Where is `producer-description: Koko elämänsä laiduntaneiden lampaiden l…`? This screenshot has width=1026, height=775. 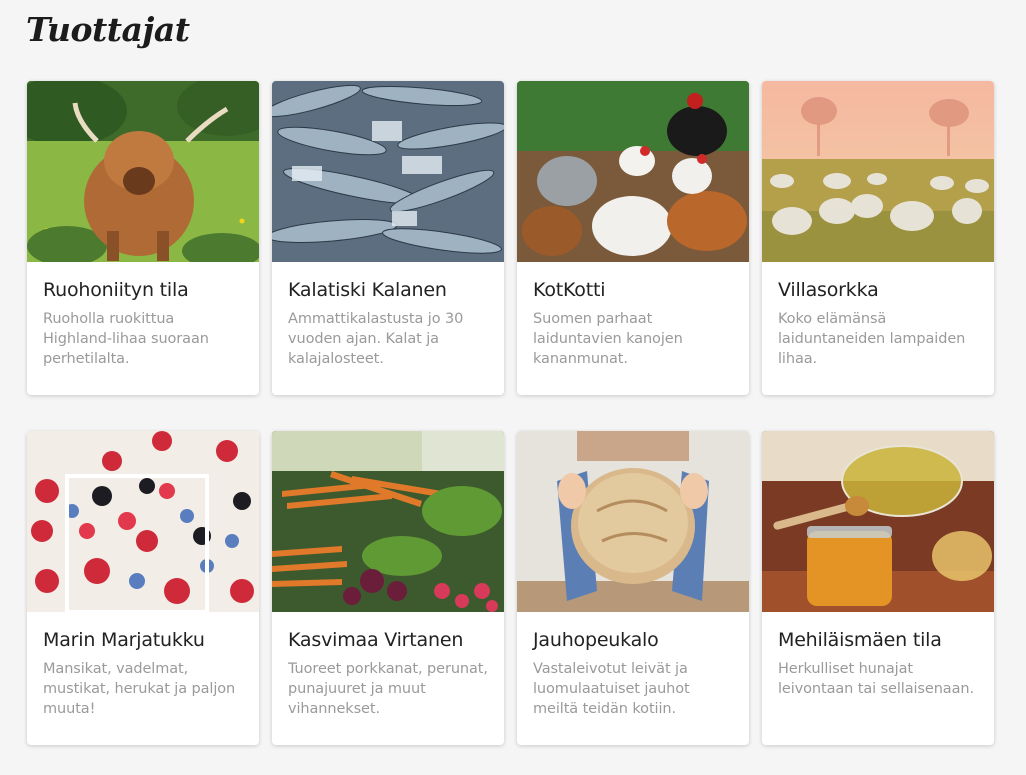
producer-description: Koko elämänsä laiduntaneiden lampaiden l… is located at coordinates (872, 339).